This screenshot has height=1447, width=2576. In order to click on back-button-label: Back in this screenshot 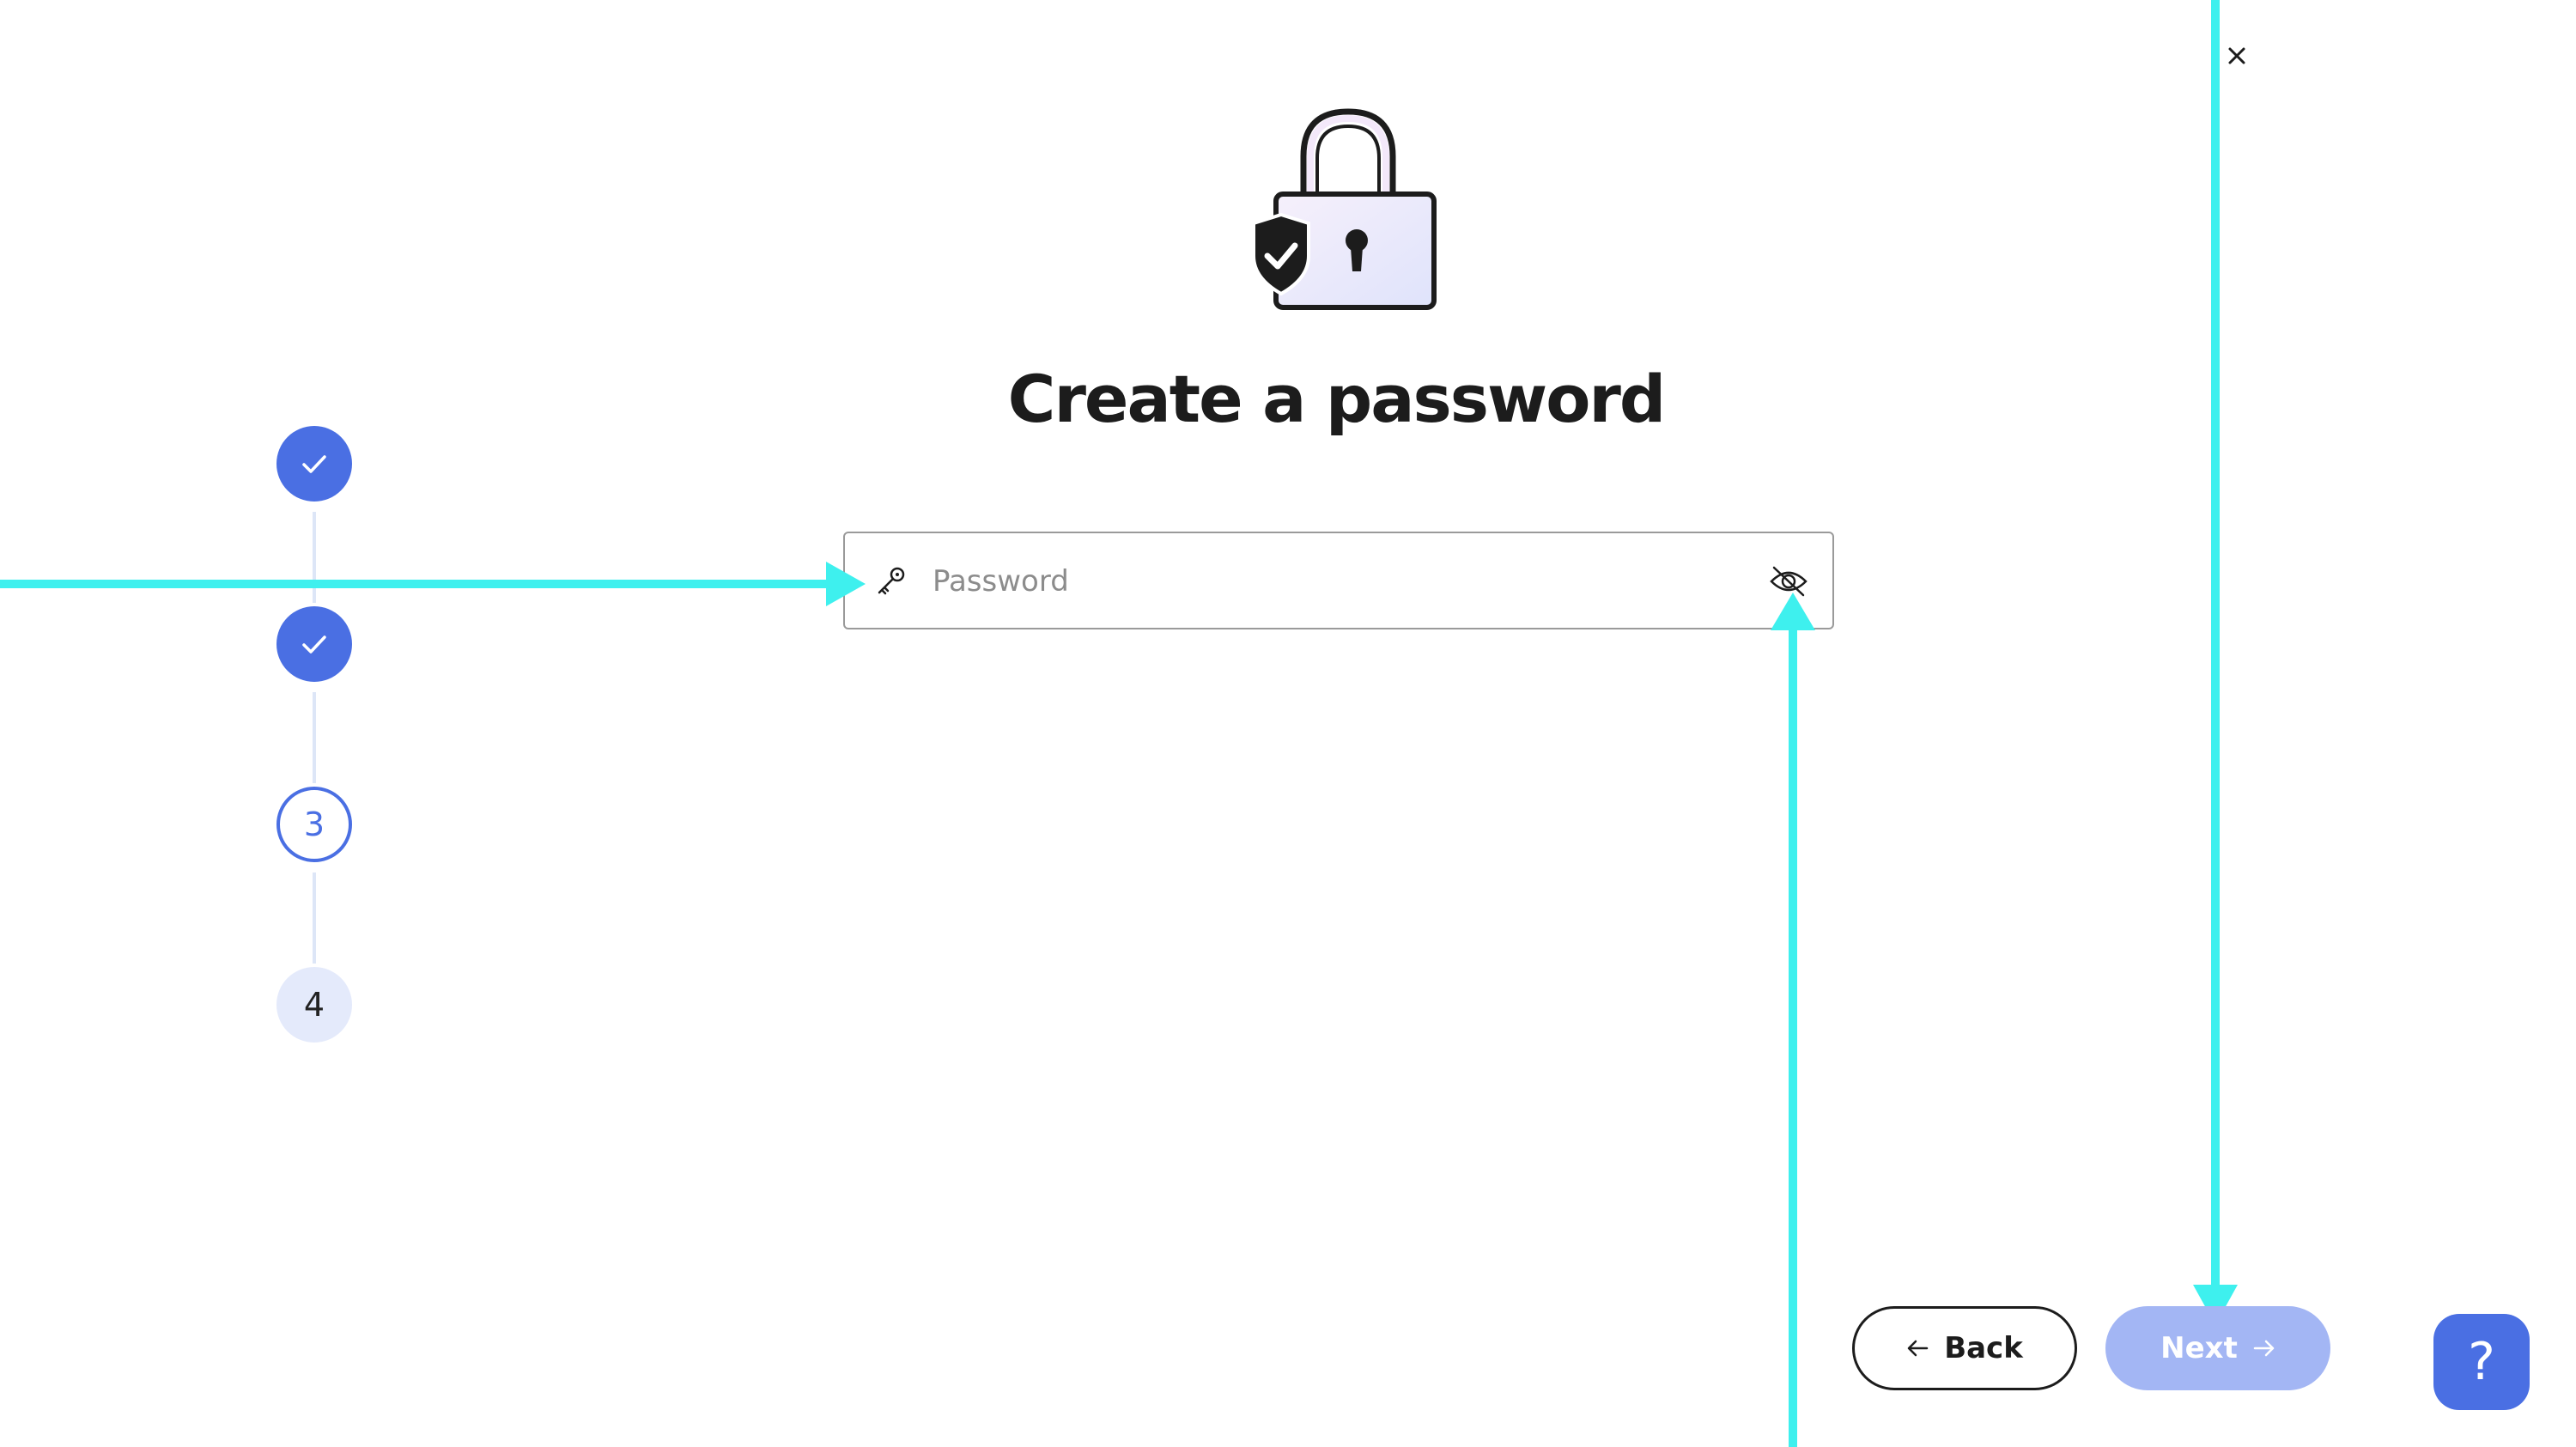, I will do `click(1983, 1348)`.